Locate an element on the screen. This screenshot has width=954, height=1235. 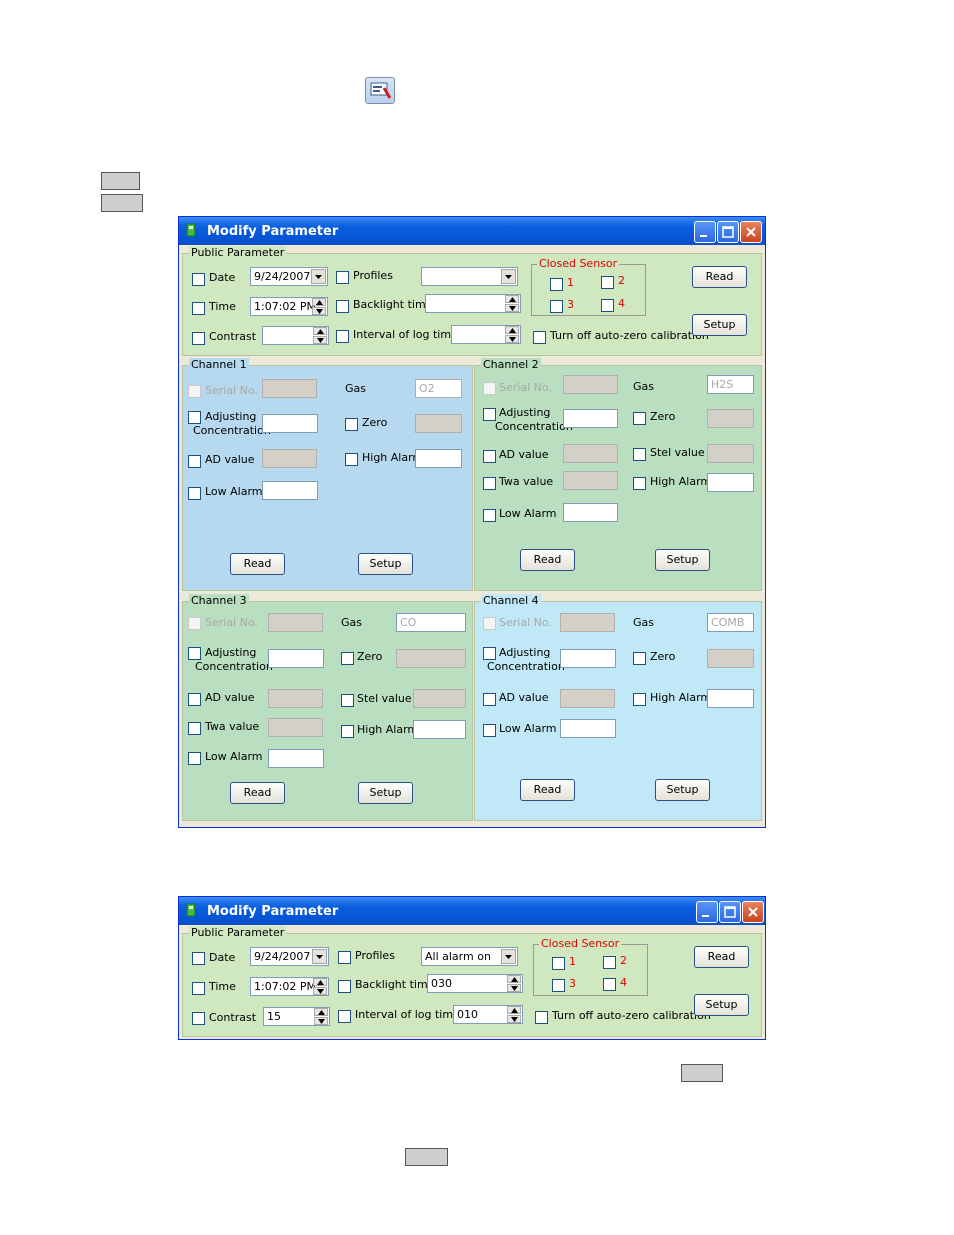
ch2-adjusting-field is located at coordinates (590, 418).